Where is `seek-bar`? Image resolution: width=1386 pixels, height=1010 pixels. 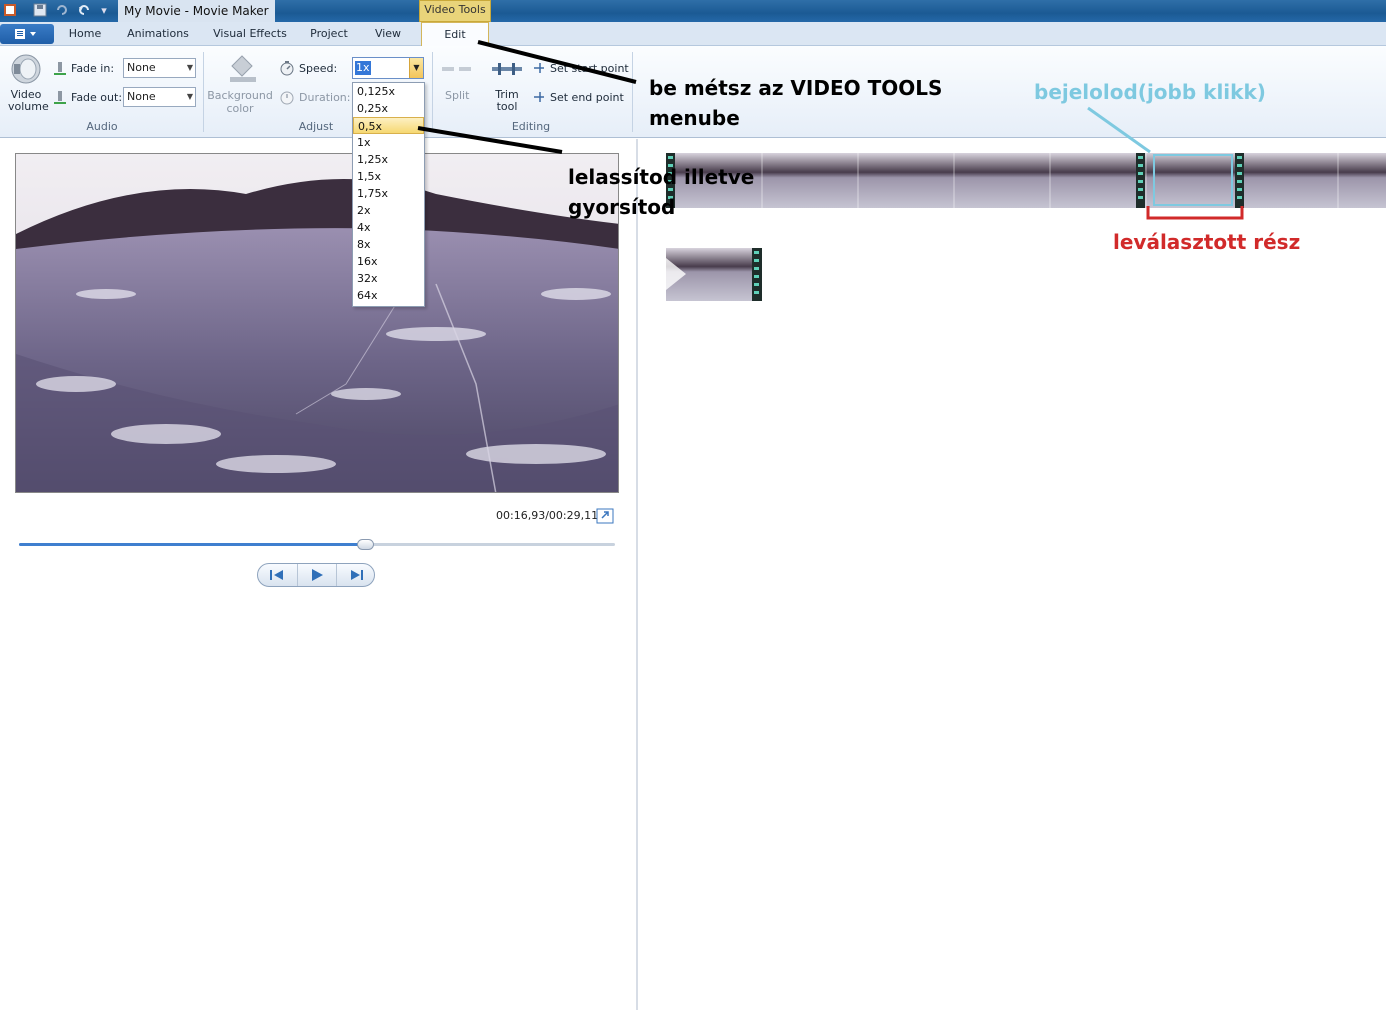
seek-bar is located at coordinates (317, 544).